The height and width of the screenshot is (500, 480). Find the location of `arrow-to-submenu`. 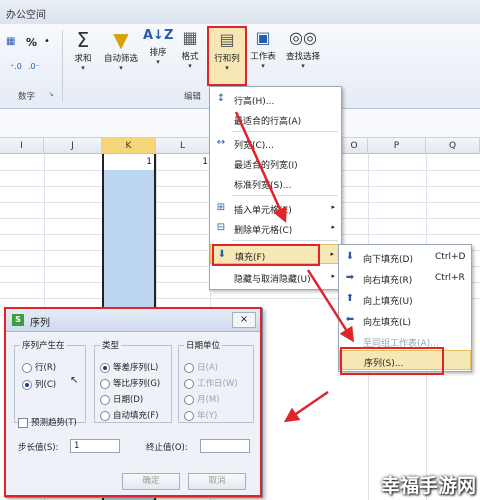

arrow-to-submenu is located at coordinates (330, 306).